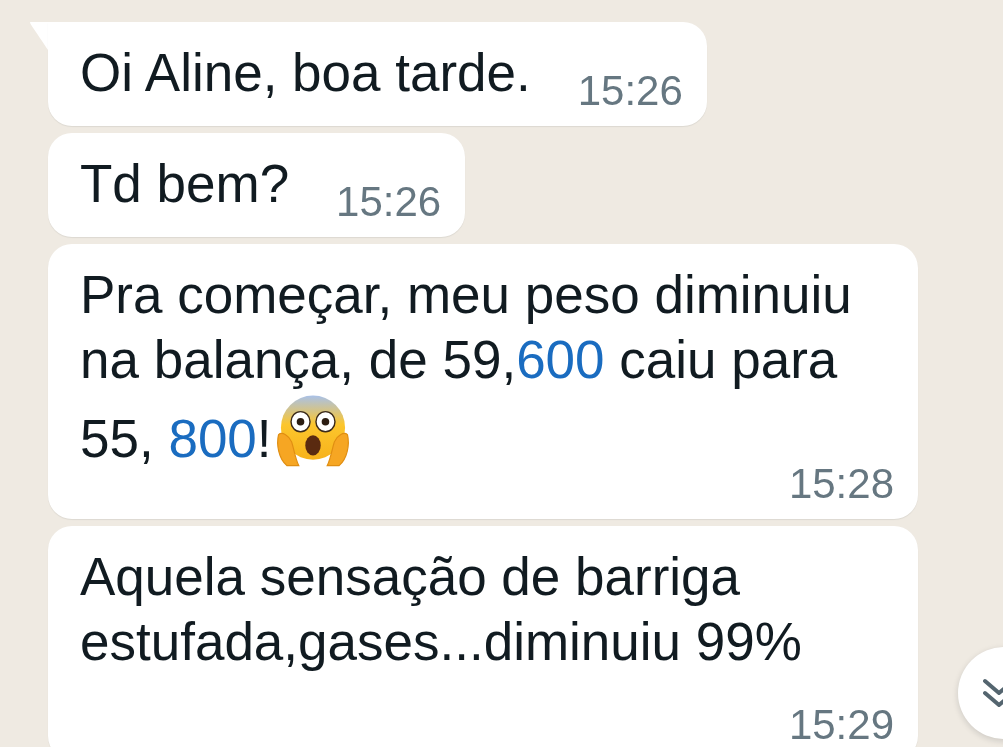 The image size is (1003, 747). I want to click on message-time: 15:29, so click(841, 725).